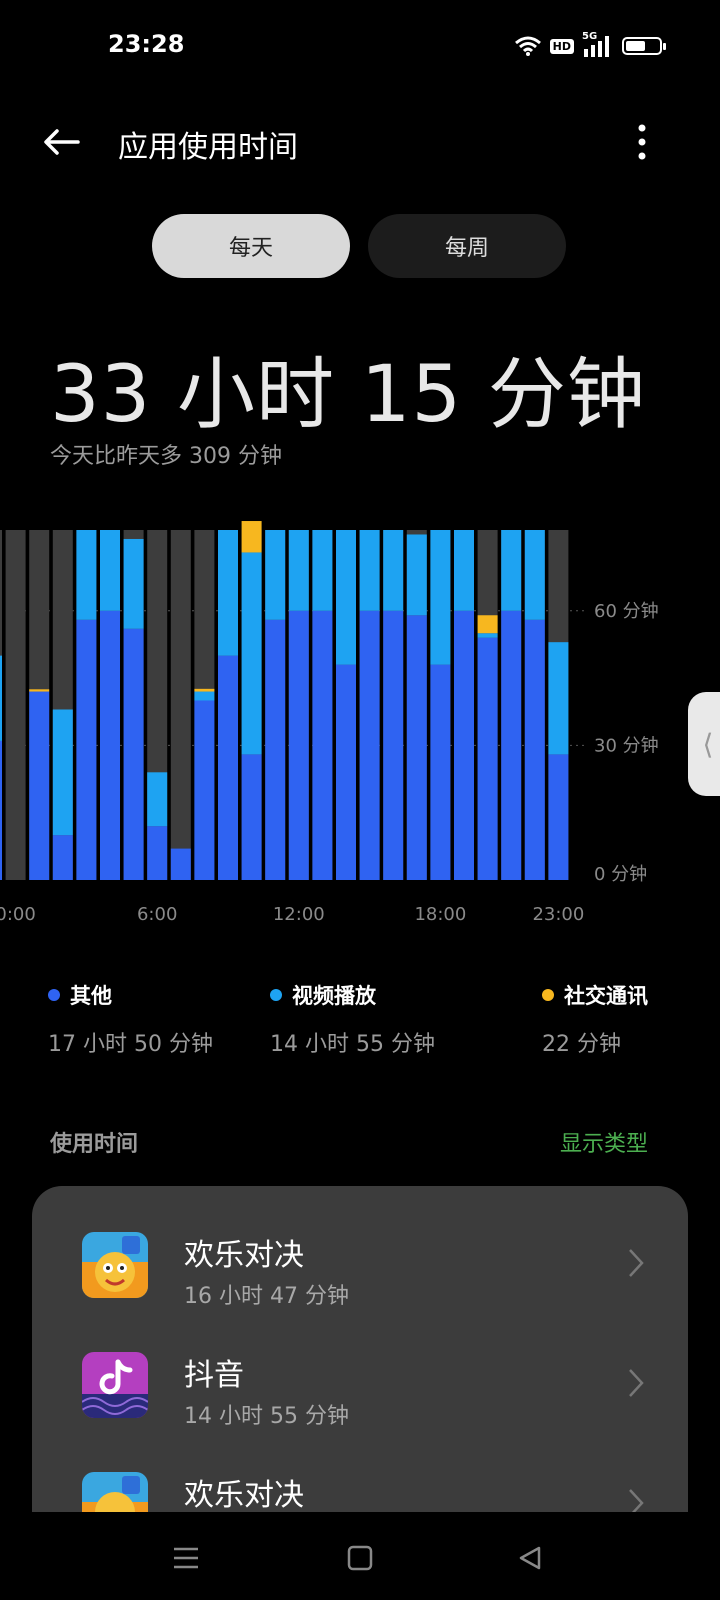  Describe the element at coordinates (348, 395) in the screenshot. I see `total-usage-time: 33 小时 15 分钟` at that location.